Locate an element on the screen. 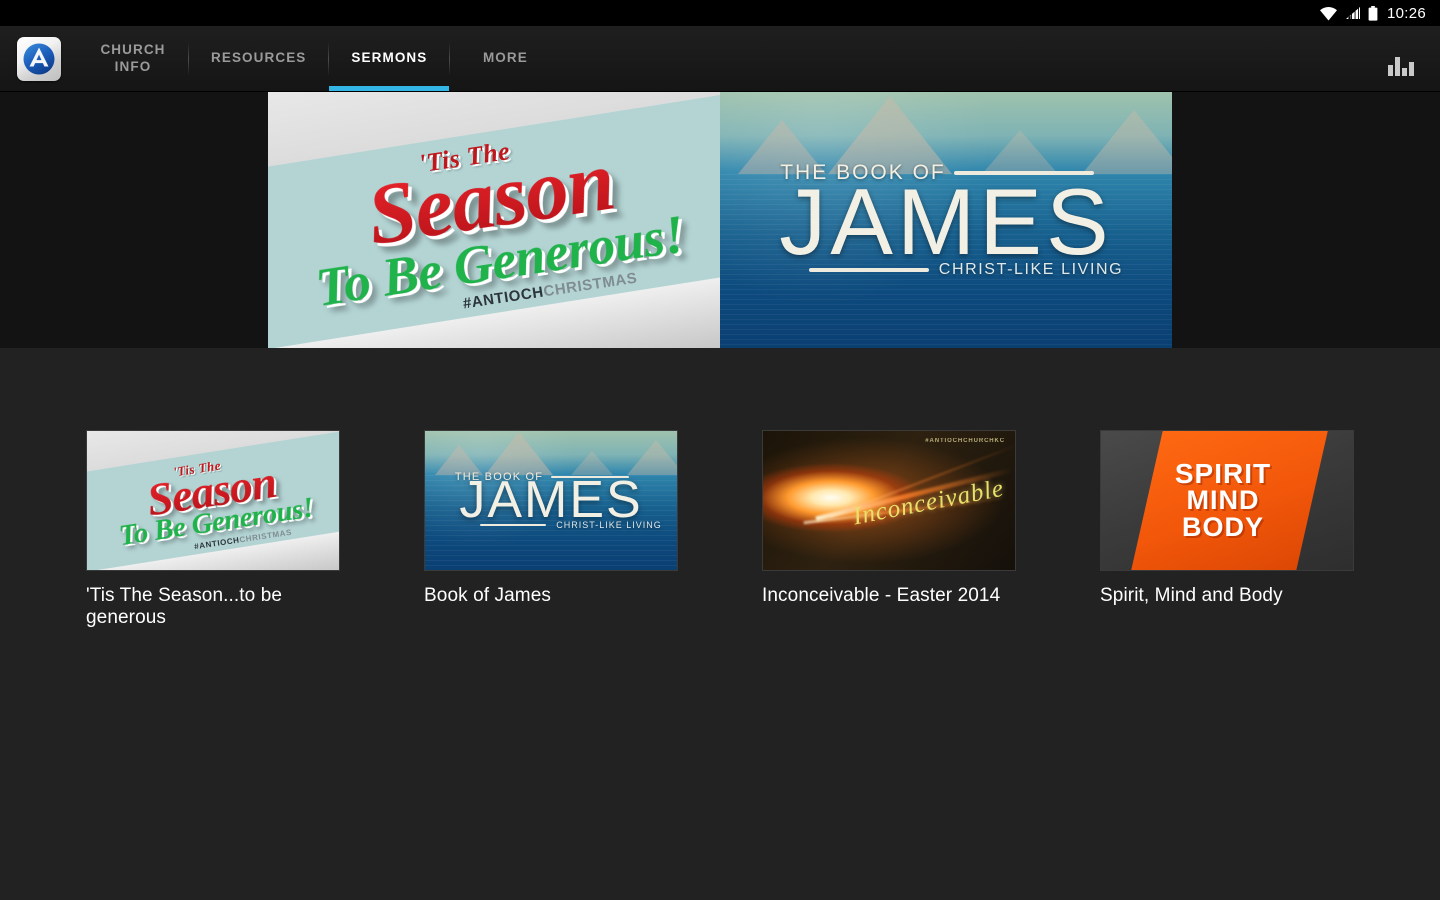  james-thumb-artwork: THE BOOK OF JAMES CHRIST-LIKE LIVING is located at coordinates (551, 500).